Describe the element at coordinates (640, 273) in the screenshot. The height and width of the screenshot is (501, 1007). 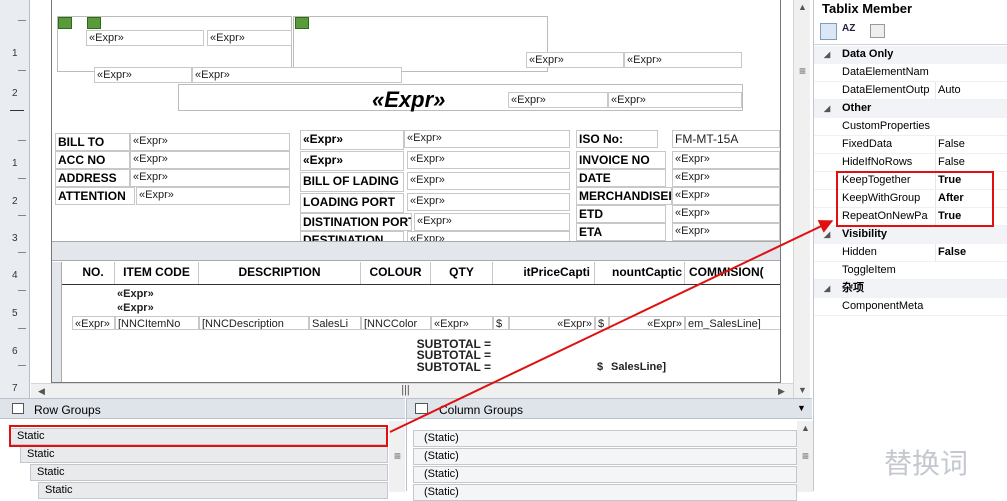
I see `header-amount: nountCaptic` at that location.